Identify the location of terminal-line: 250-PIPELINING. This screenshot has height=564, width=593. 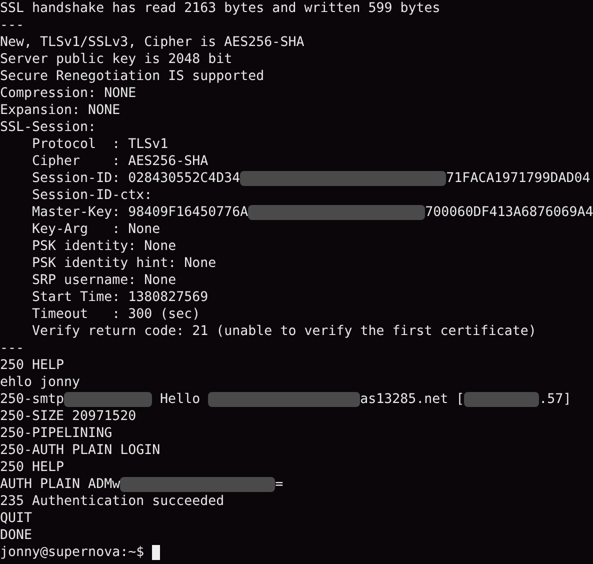
(56, 433).